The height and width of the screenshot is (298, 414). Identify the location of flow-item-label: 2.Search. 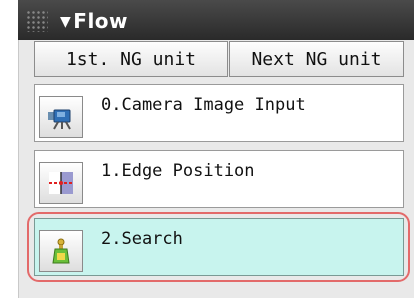
(142, 239).